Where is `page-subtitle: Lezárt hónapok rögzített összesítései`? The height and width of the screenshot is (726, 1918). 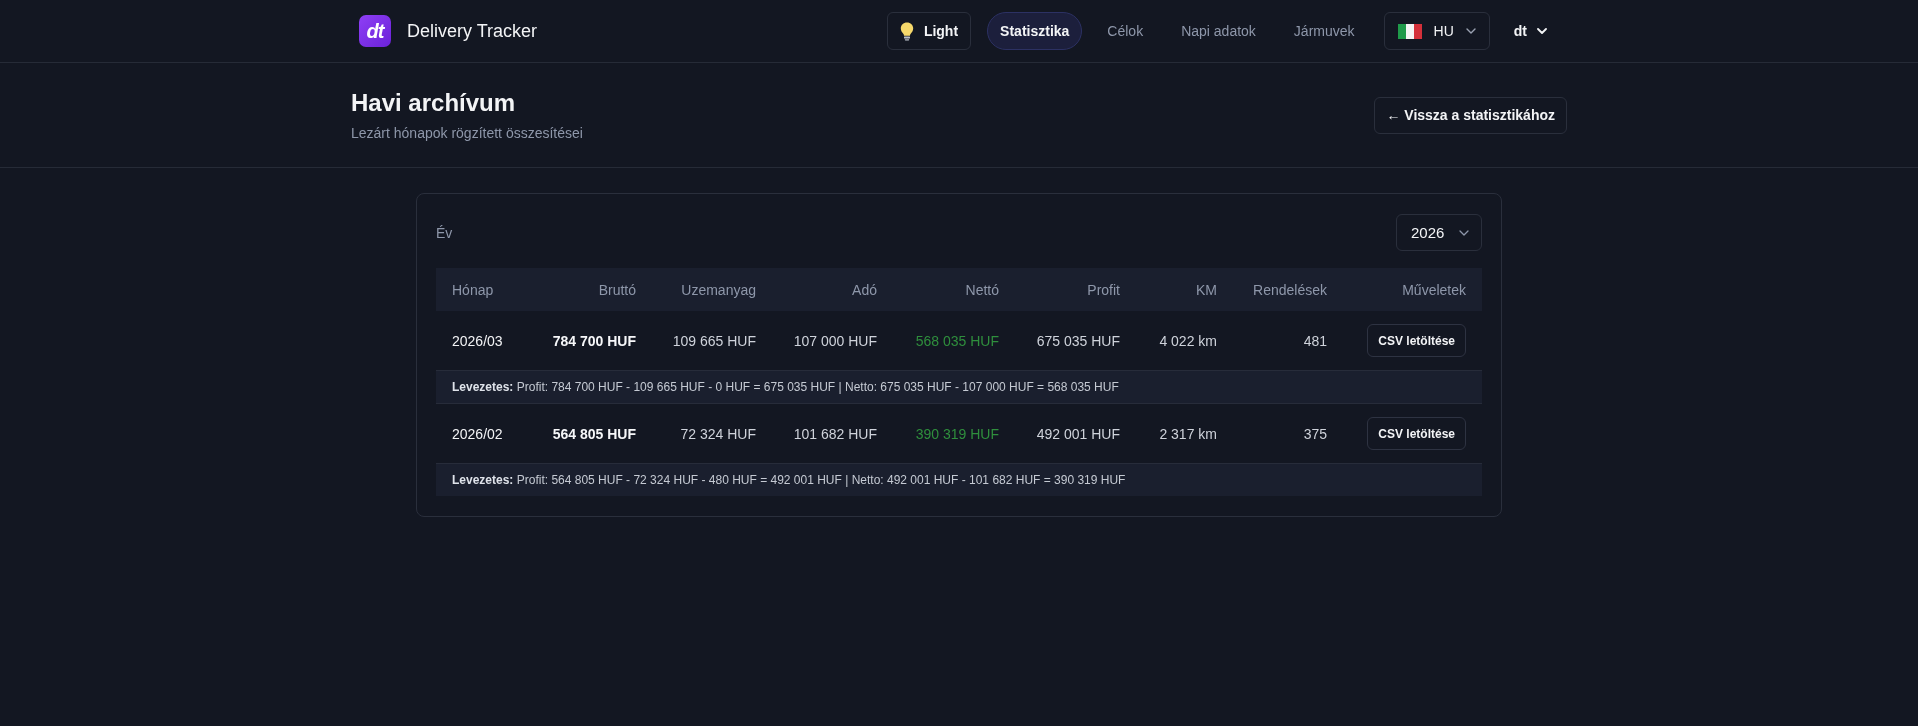
page-subtitle: Lezárt hónapok rögzített összesítései is located at coordinates (467, 133).